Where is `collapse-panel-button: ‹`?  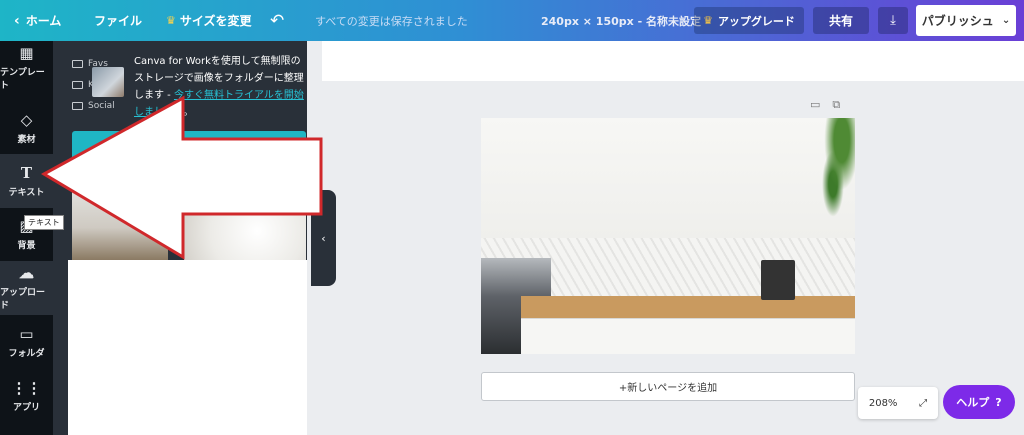
collapse-panel-button: ‹ is located at coordinates (323, 238).